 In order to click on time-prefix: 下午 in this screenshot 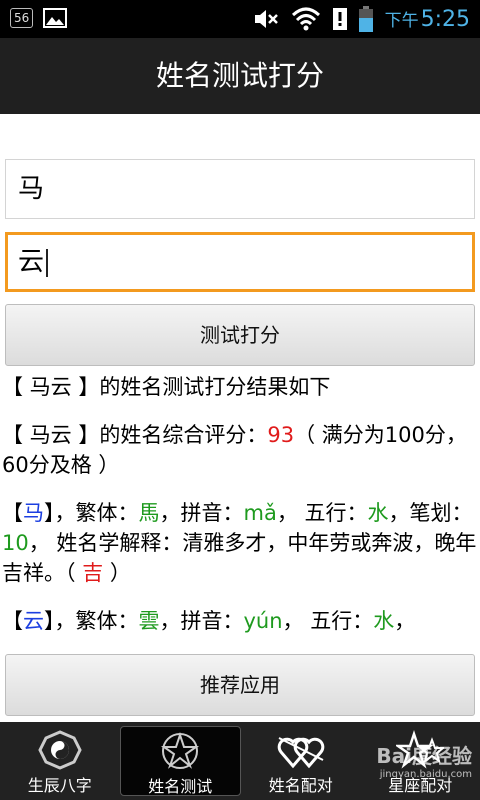, I will do `click(401, 21)`.